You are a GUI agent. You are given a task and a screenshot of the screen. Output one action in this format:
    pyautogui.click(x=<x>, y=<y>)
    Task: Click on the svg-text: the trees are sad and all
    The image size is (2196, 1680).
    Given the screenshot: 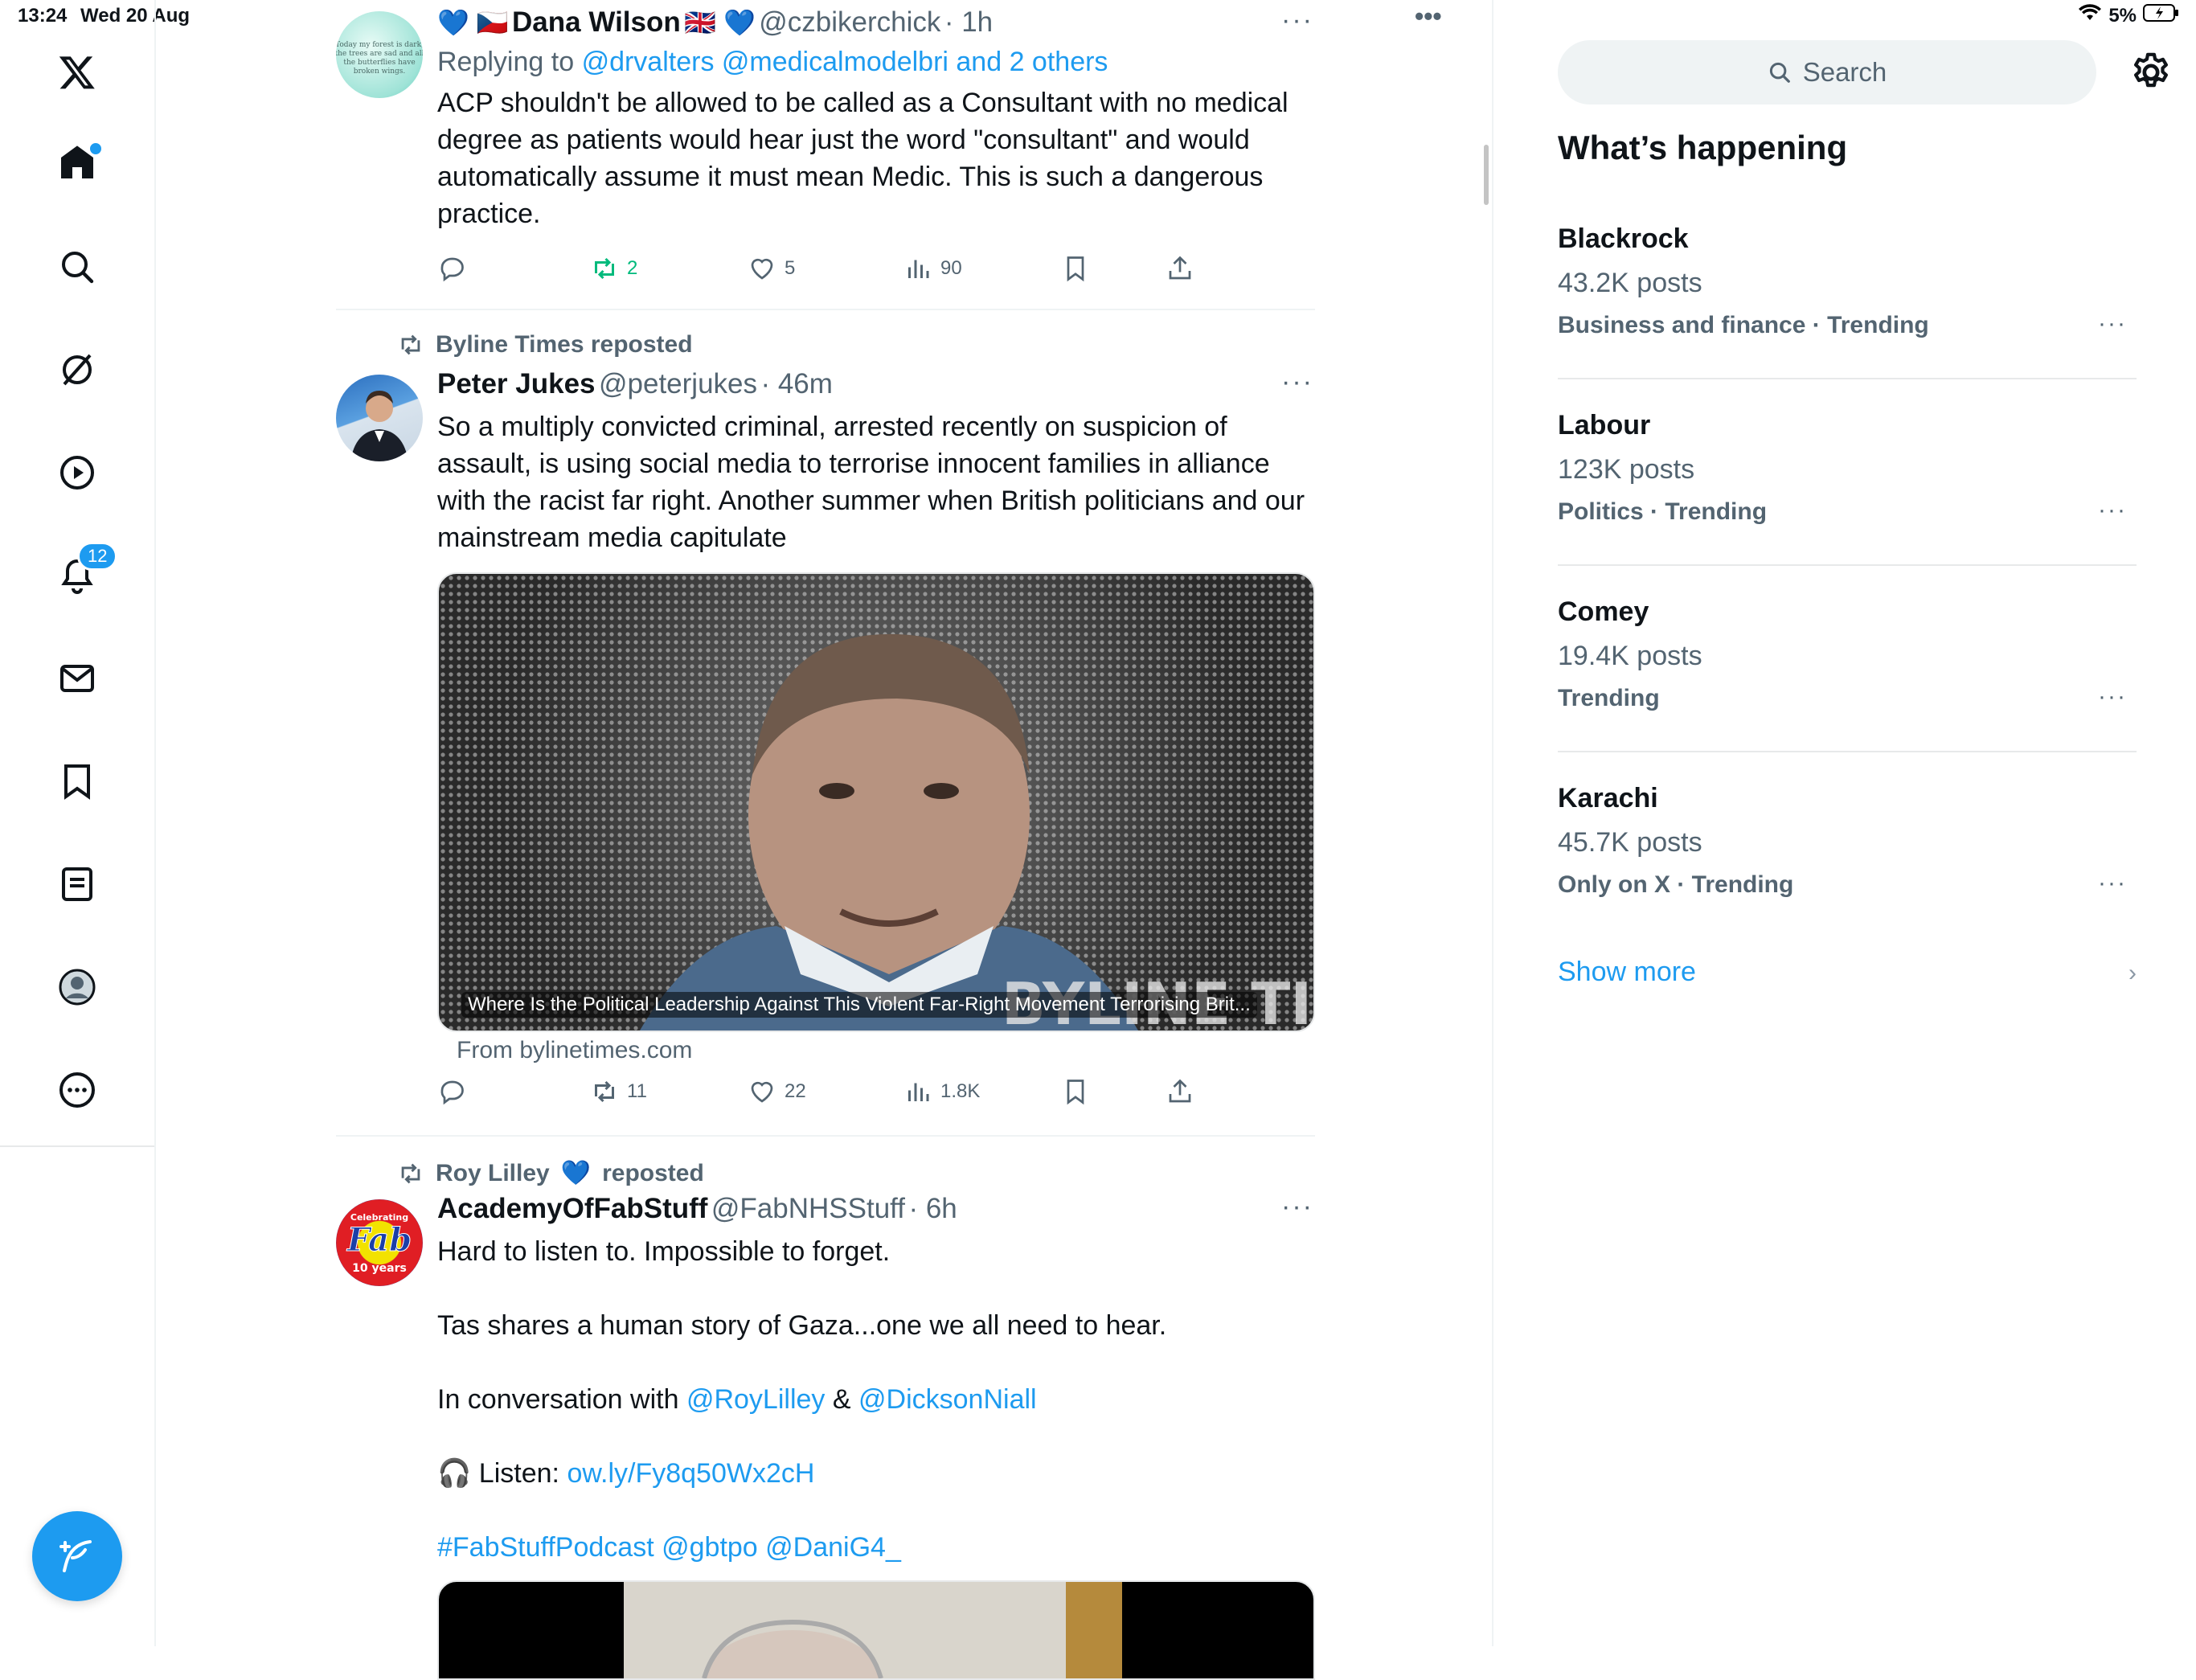 What is the action you would take?
    pyautogui.click(x=379, y=54)
    